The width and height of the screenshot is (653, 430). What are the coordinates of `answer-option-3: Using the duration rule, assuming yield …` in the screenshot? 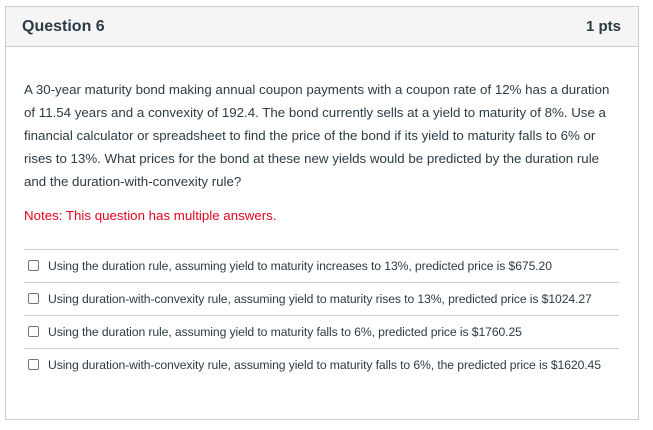 It's located at (321, 332).